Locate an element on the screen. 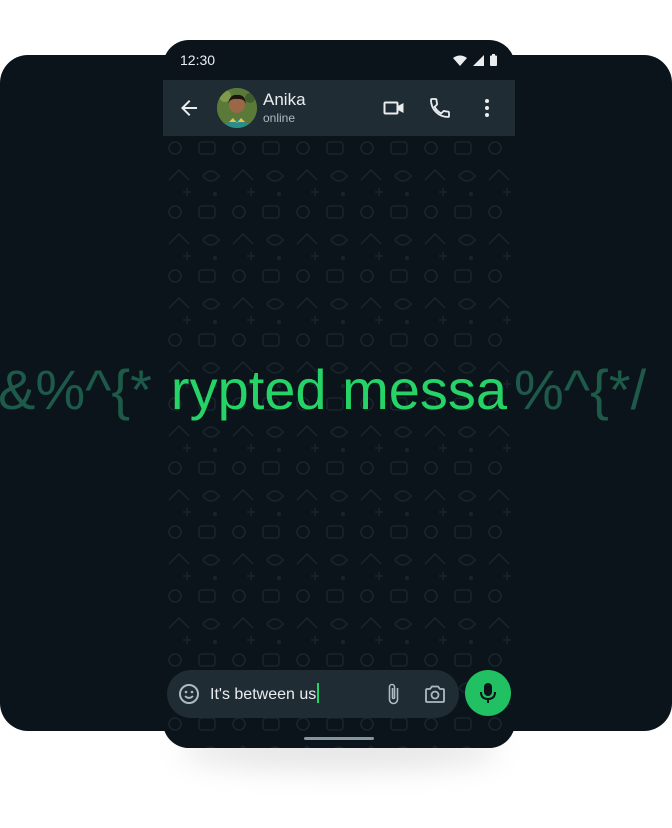  contact-status: online is located at coordinates (279, 118).